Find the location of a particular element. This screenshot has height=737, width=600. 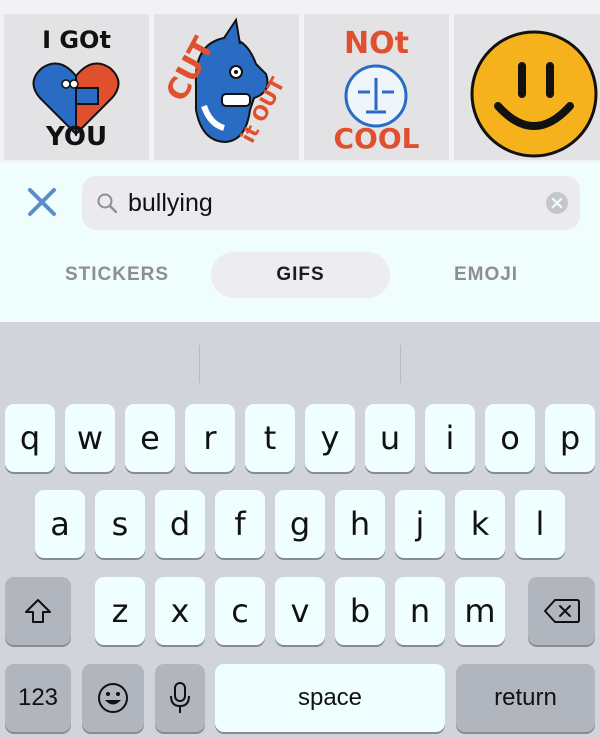

tab-gifs: GIFS is located at coordinates (300, 275).